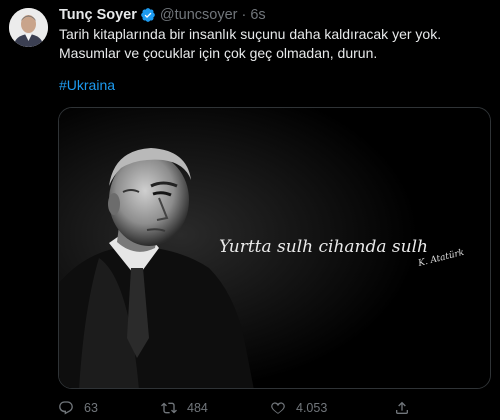 This screenshot has width=500, height=420. What do you see at coordinates (87, 85) in the screenshot?
I see `hashtag-link: #Ukraina` at bounding box center [87, 85].